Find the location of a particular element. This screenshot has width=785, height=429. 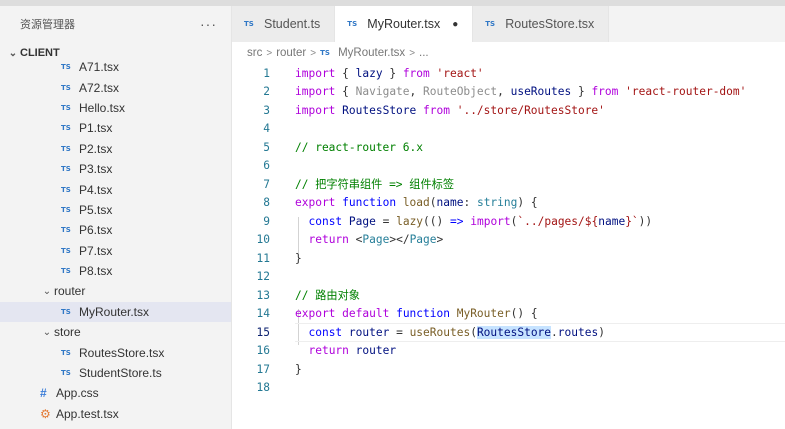

file-item: TS A71.tsx is located at coordinates (115, 67).